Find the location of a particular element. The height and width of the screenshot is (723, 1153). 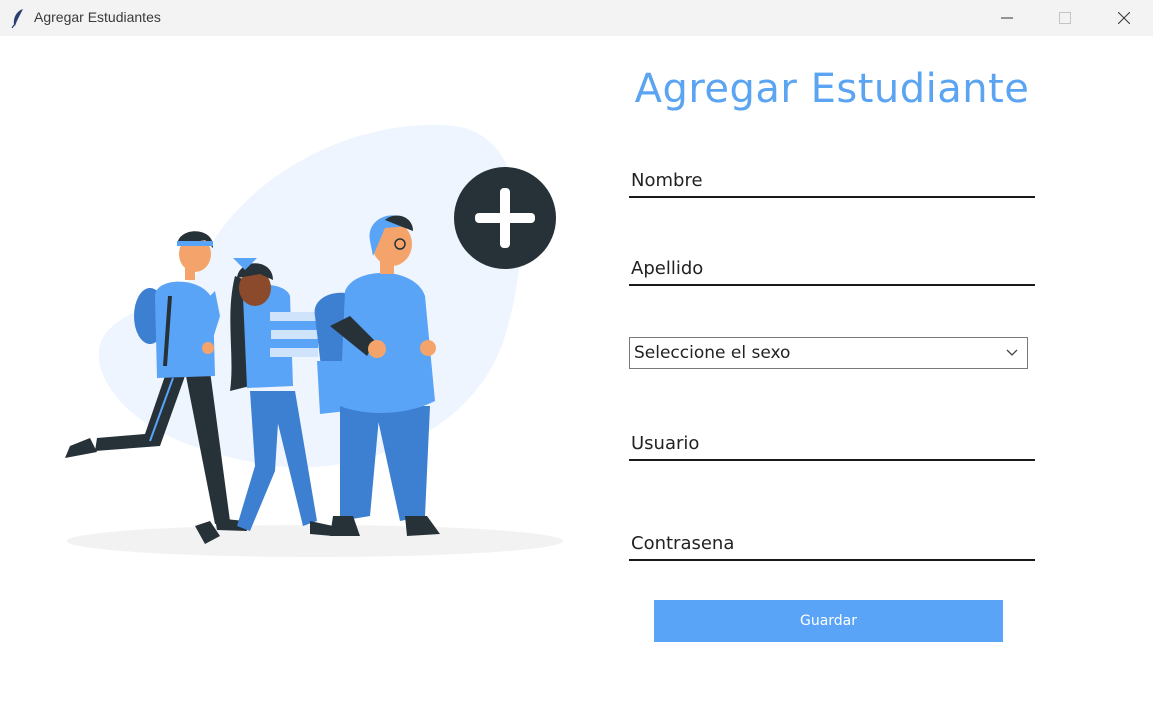

contrasena-input is located at coordinates (832, 540).